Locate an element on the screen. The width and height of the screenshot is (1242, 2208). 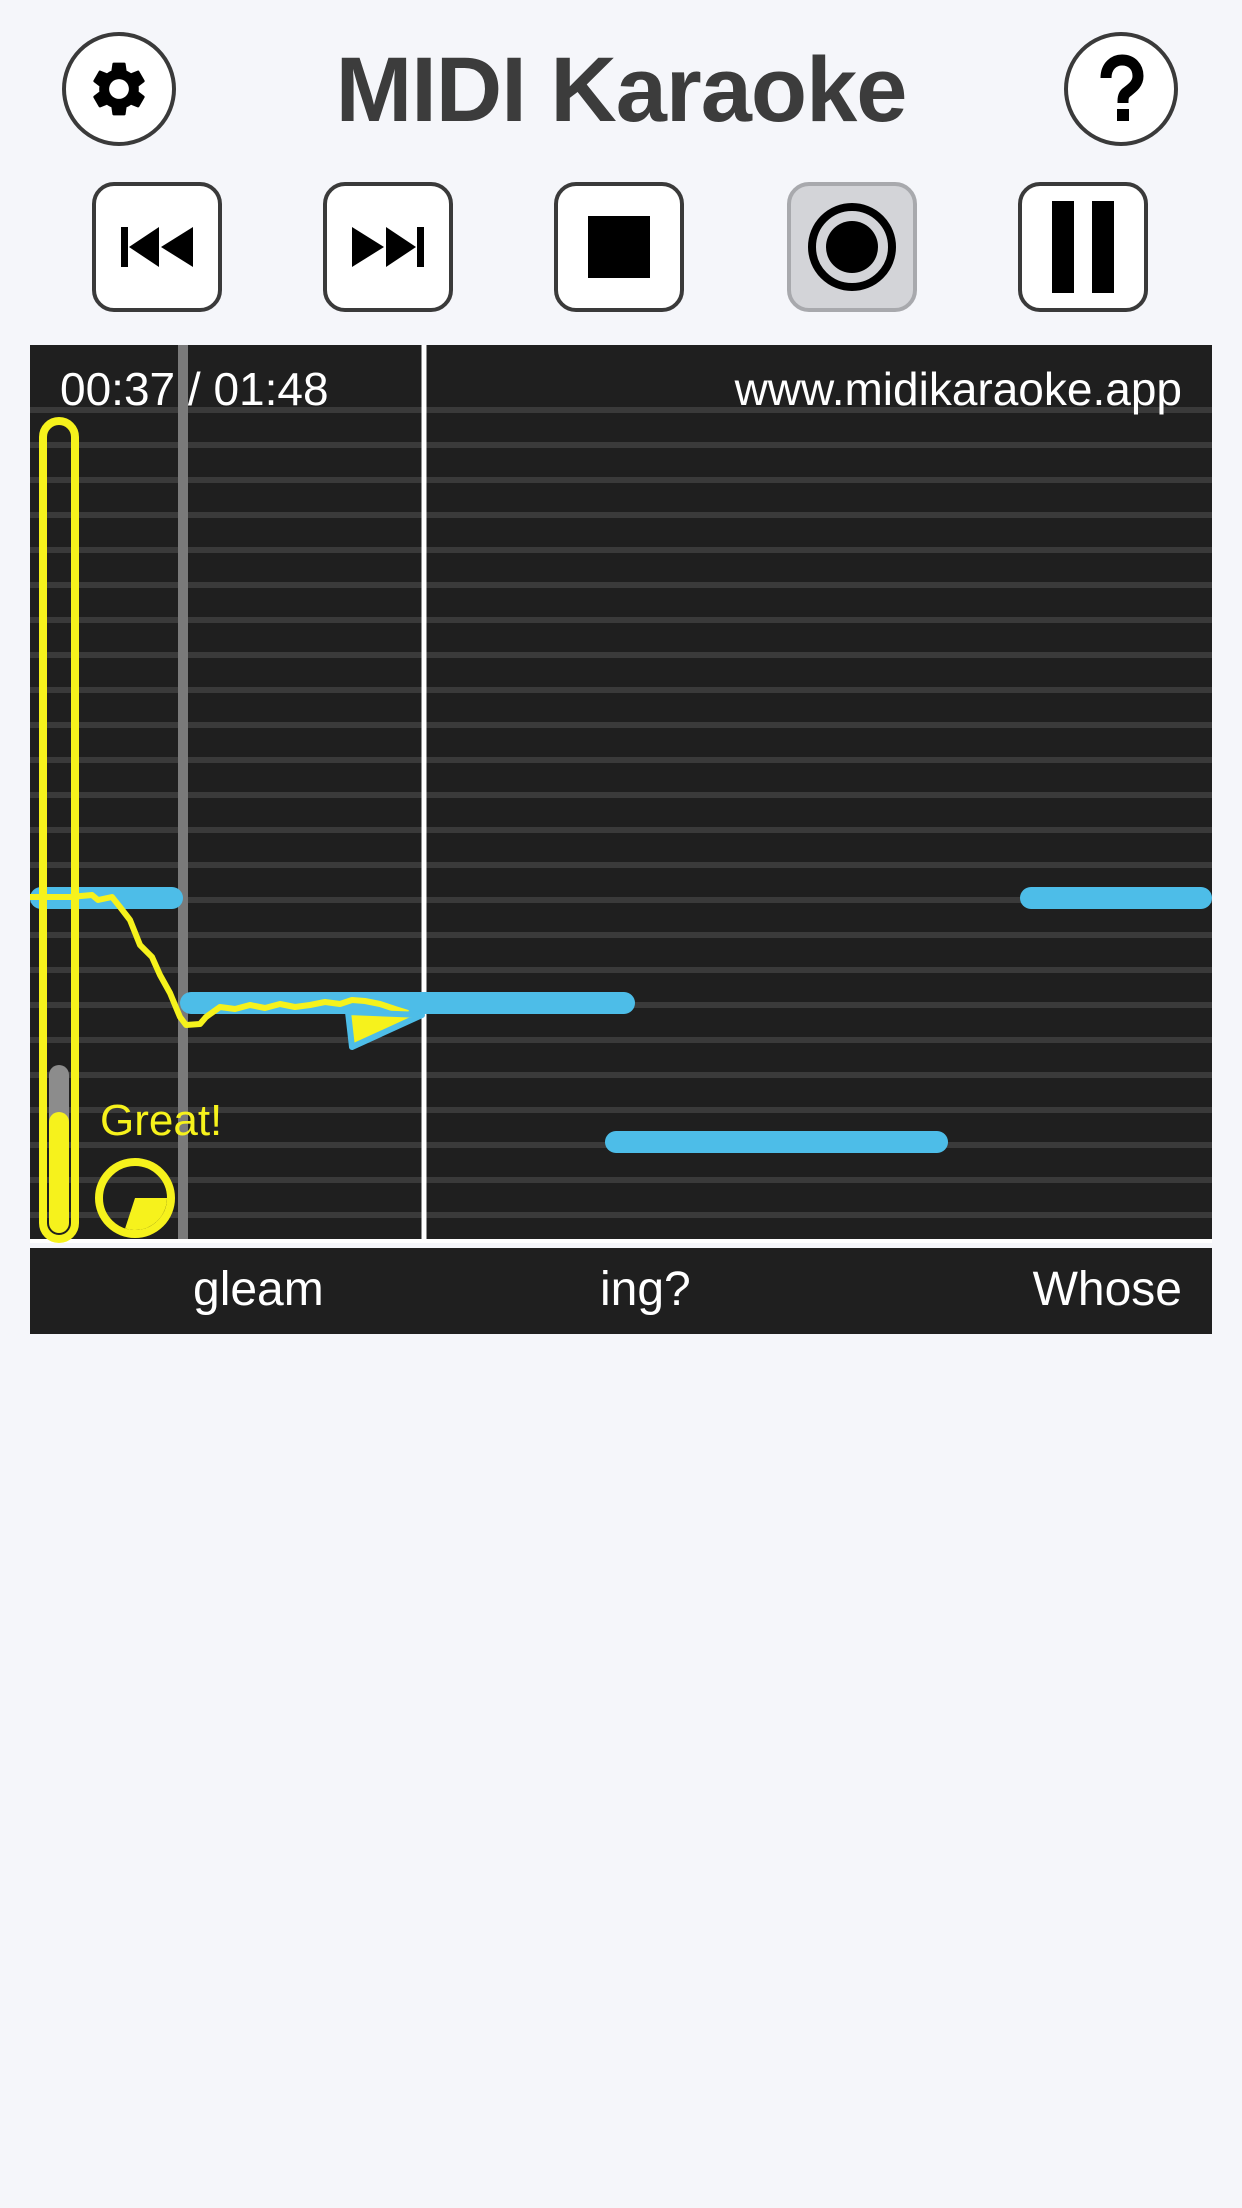
skip-back-button is located at coordinates (157, 247).